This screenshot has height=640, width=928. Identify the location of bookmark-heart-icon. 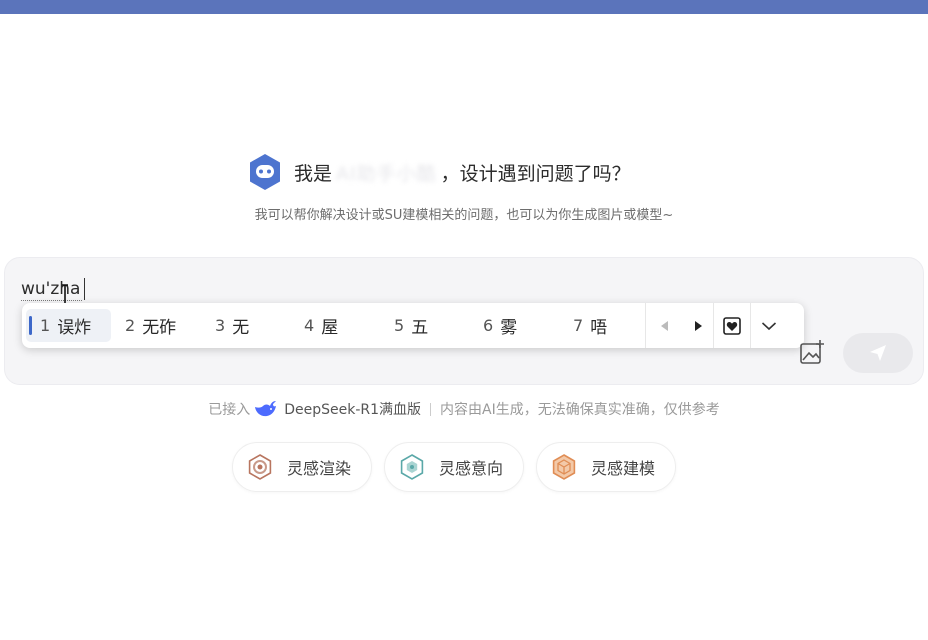
(732, 325).